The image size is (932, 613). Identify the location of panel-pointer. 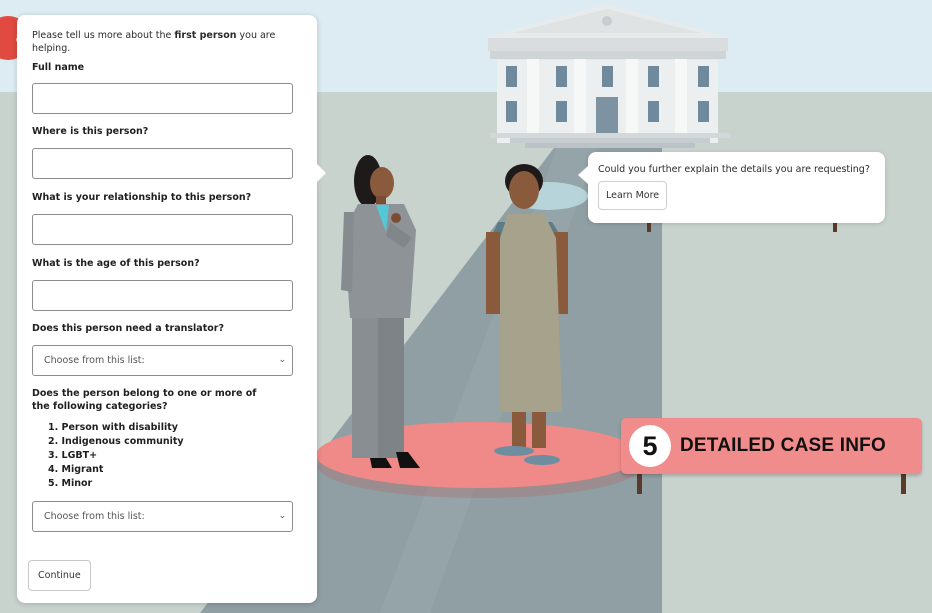
(321, 173).